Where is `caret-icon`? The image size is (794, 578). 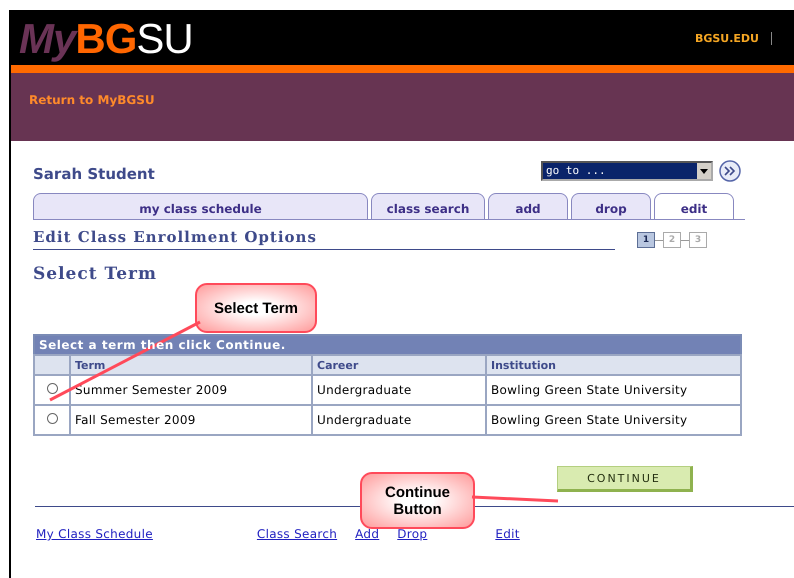
caret-icon is located at coordinates (704, 171).